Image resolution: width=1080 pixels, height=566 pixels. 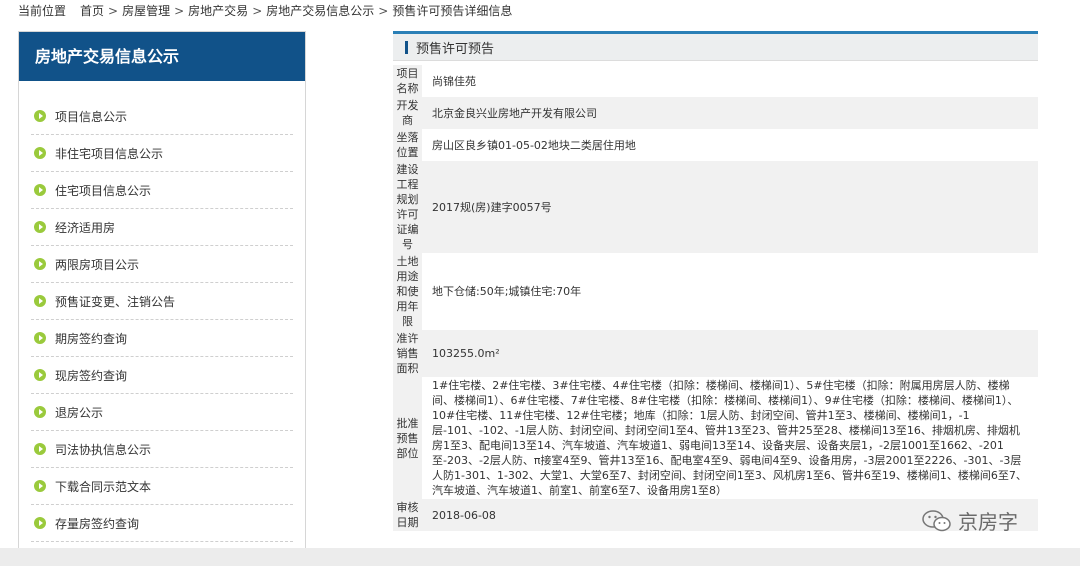 I want to click on sidebar-item-label: 两限房项目公示, so click(x=97, y=264).